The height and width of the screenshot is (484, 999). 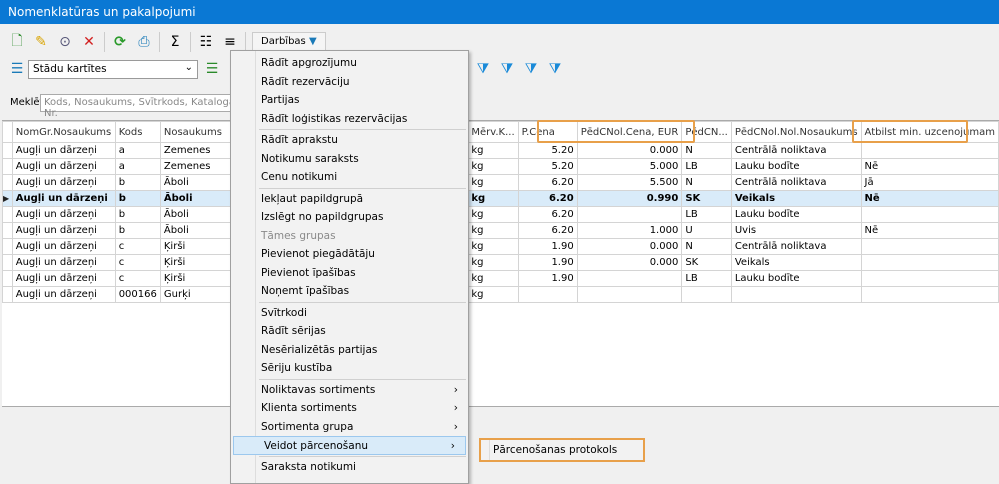 I want to click on menu-item: Nesērializētās partijas, so click(x=349, y=350).